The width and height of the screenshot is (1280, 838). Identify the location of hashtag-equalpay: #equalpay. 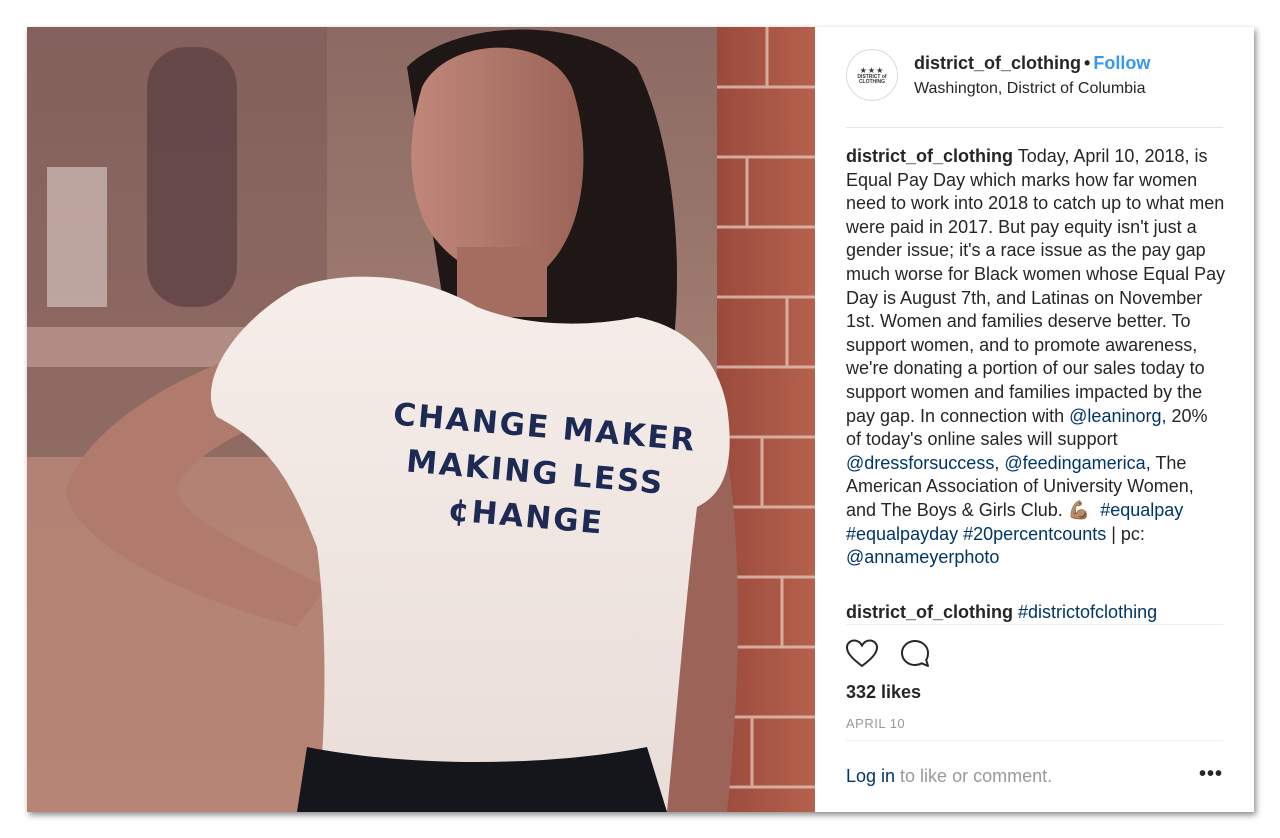
(1141, 510).